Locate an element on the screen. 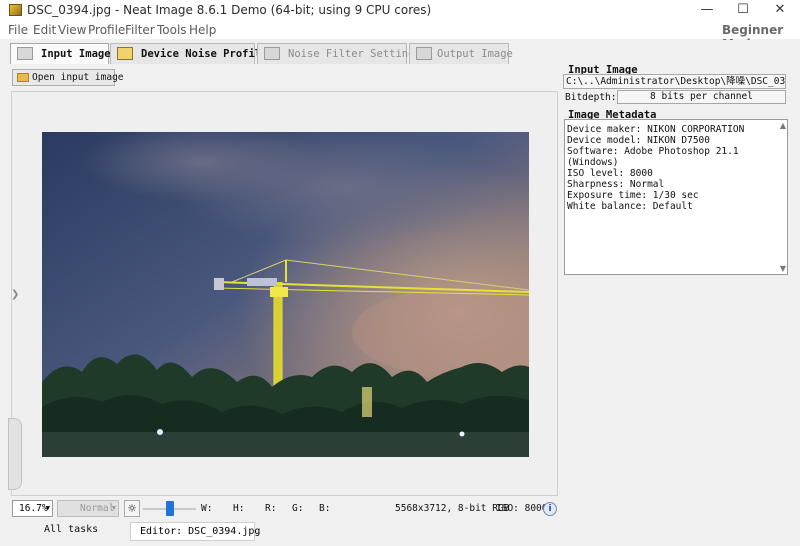 Image resolution: width=800 pixels, height=546 pixels. view-mode-value: Normal is located at coordinates (97, 508).